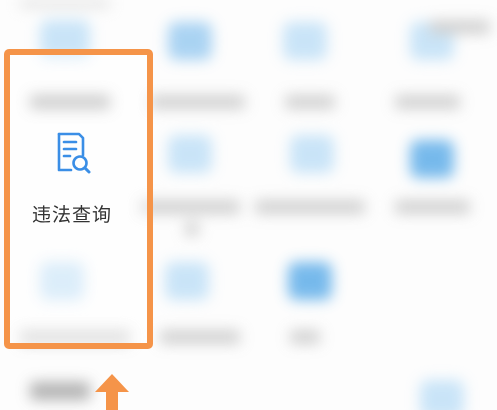 This screenshot has width=497, height=410. What do you see at coordinates (112, 392) in the screenshot?
I see `arrow-up-icon` at bounding box center [112, 392].